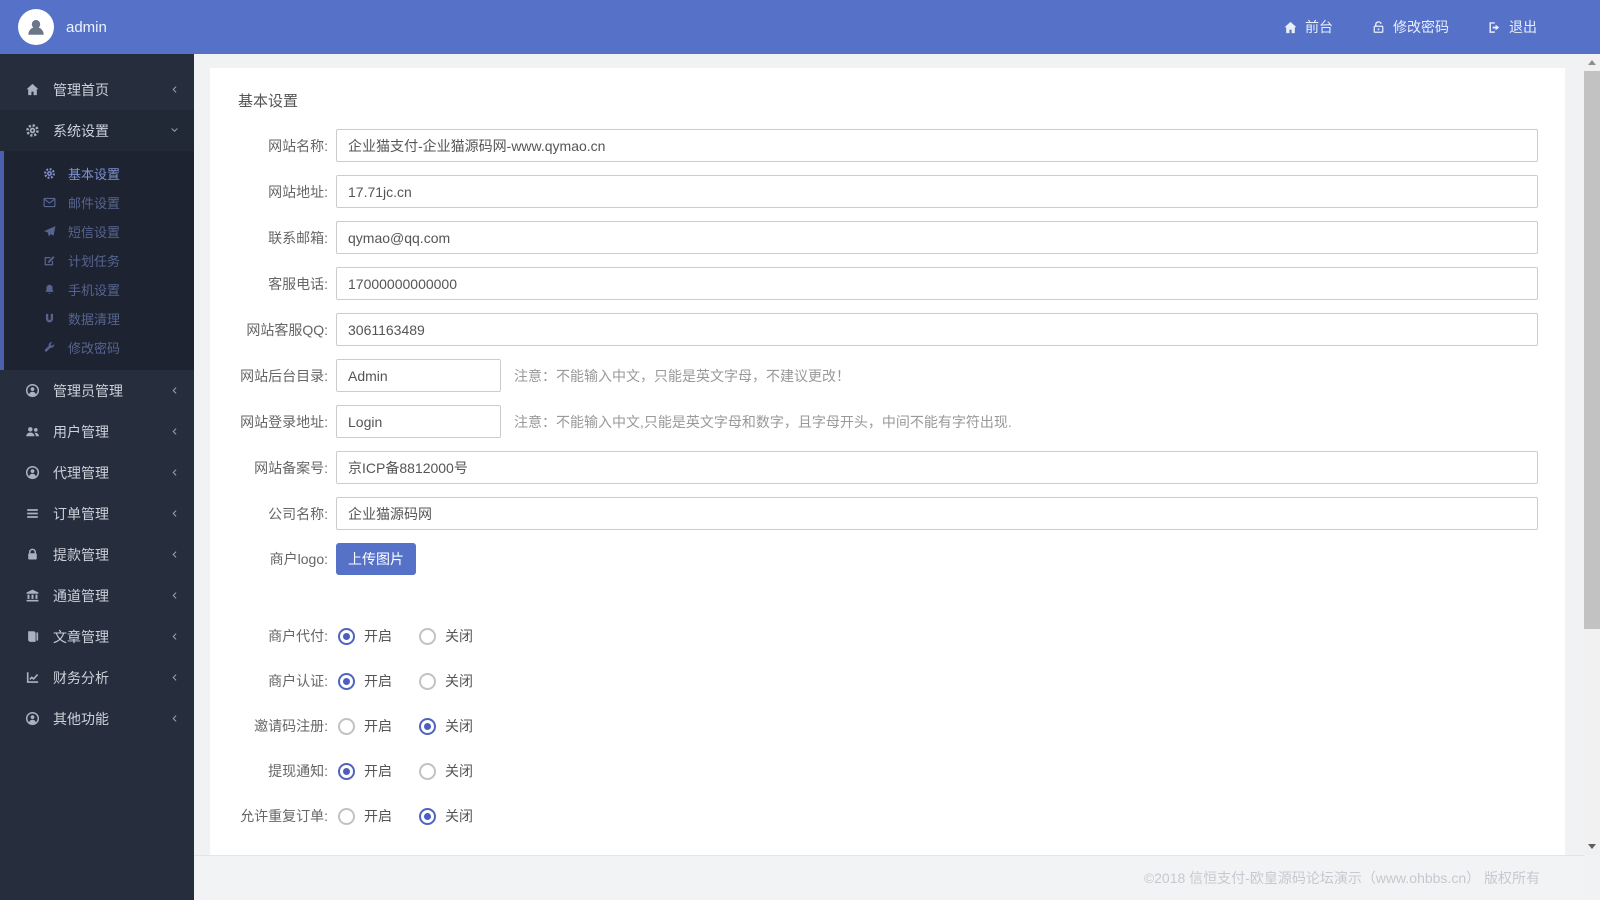  What do you see at coordinates (376, 559) in the screenshot?
I see `upload-image-button: 上传图片` at bounding box center [376, 559].